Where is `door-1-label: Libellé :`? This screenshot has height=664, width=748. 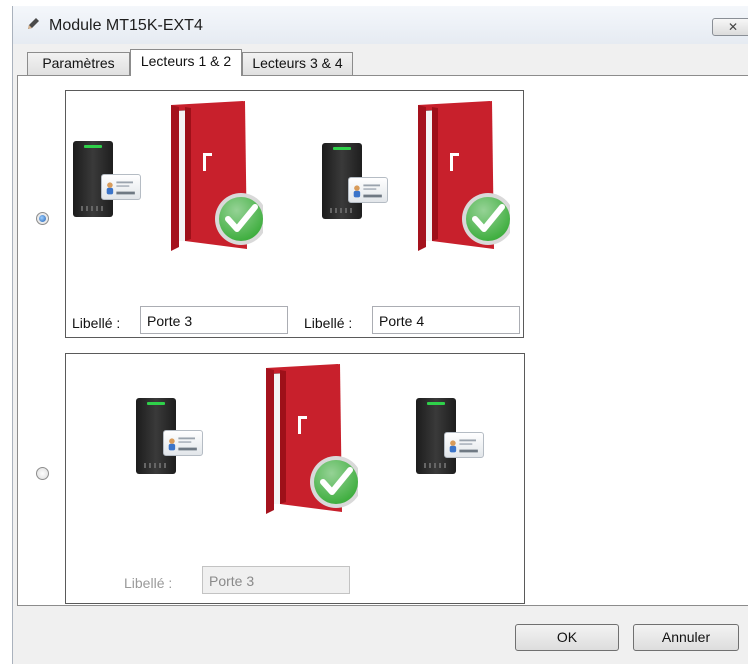 door-1-label: Libellé : is located at coordinates (96, 323).